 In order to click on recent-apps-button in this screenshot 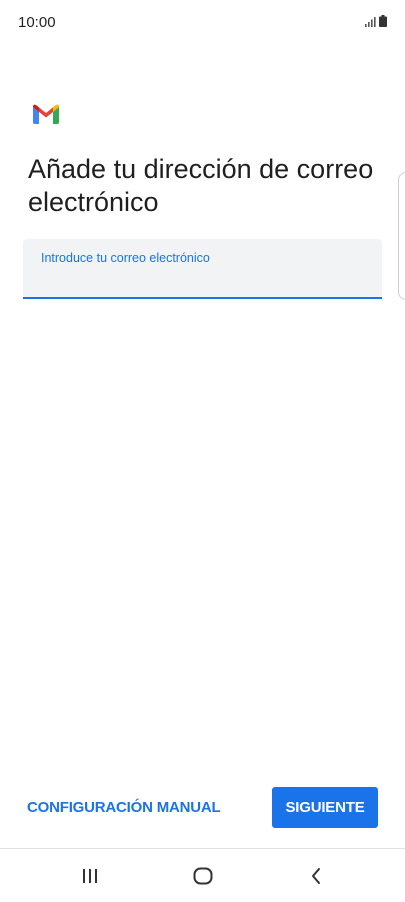, I will do `click(90, 876)`.